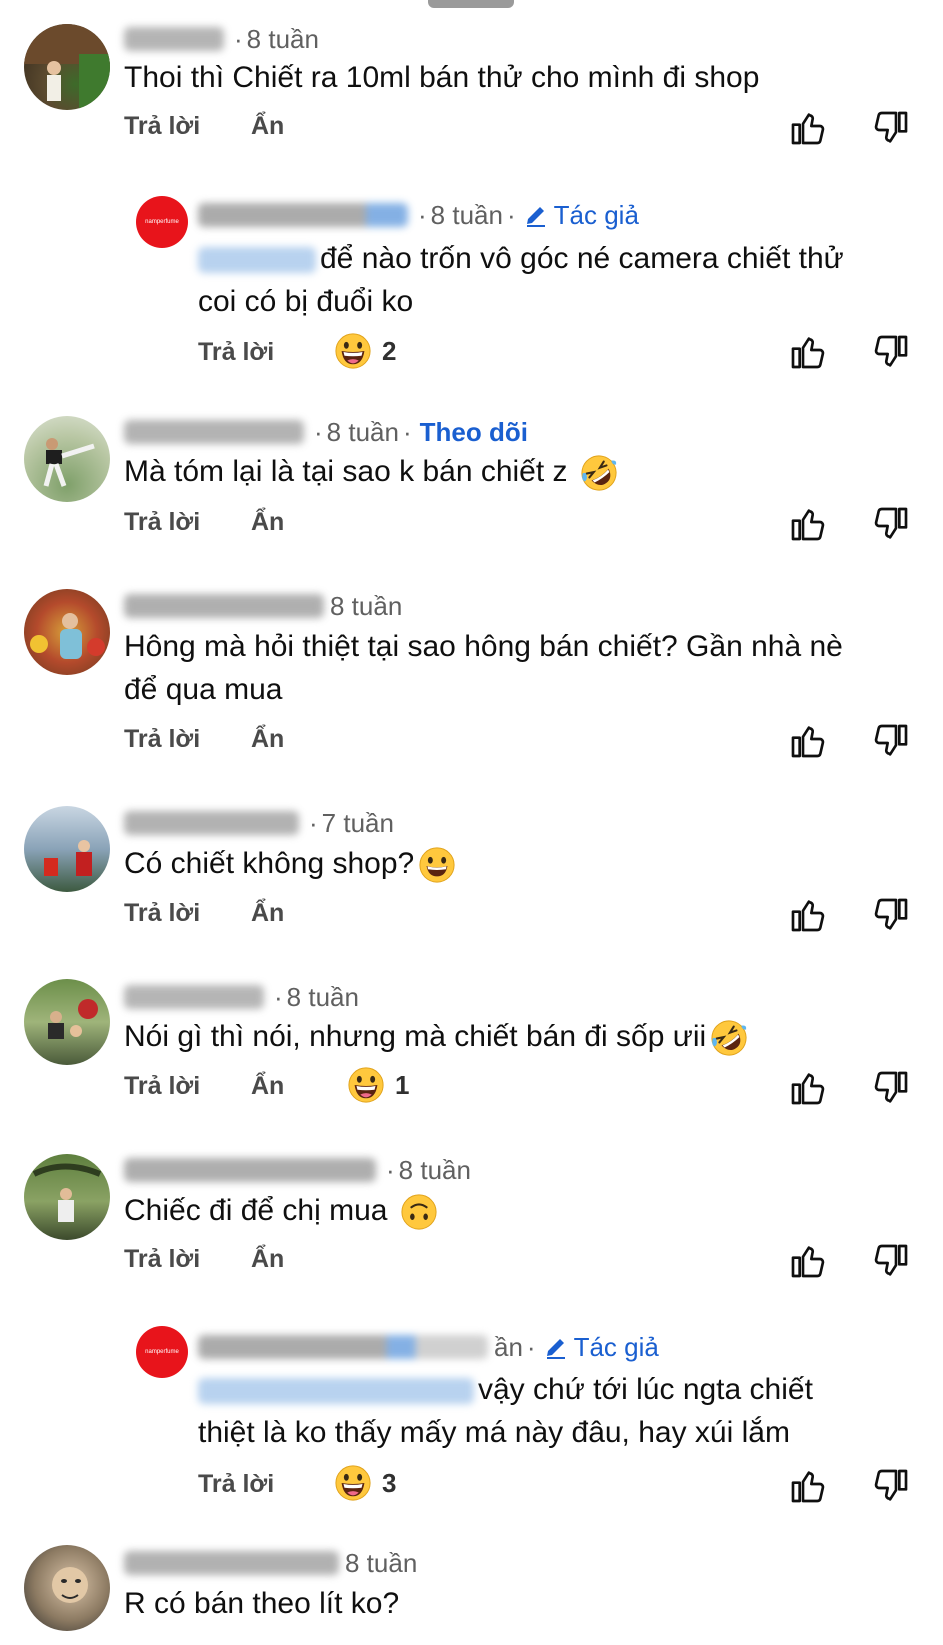 The height and width of the screenshot is (1645, 943). I want to click on sheet-drag-handle, so click(471, 4).